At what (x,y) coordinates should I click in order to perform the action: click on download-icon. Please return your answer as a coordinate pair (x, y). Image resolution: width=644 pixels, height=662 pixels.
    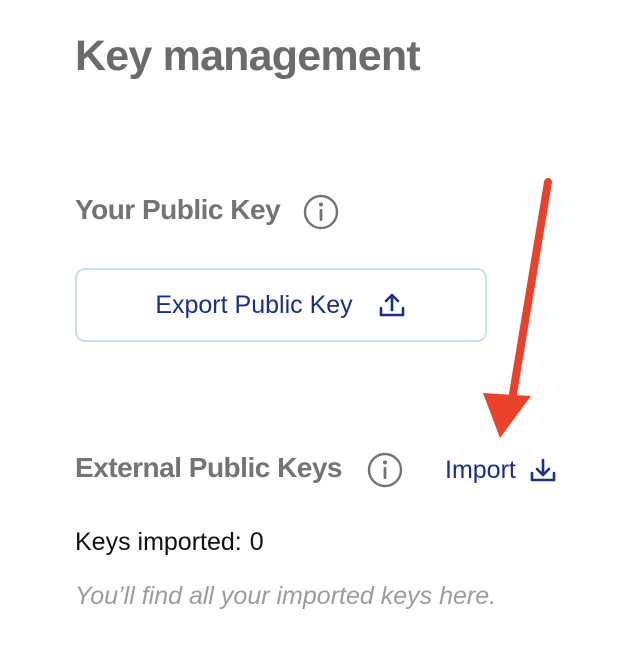
    Looking at the image, I should click on (543, 470).